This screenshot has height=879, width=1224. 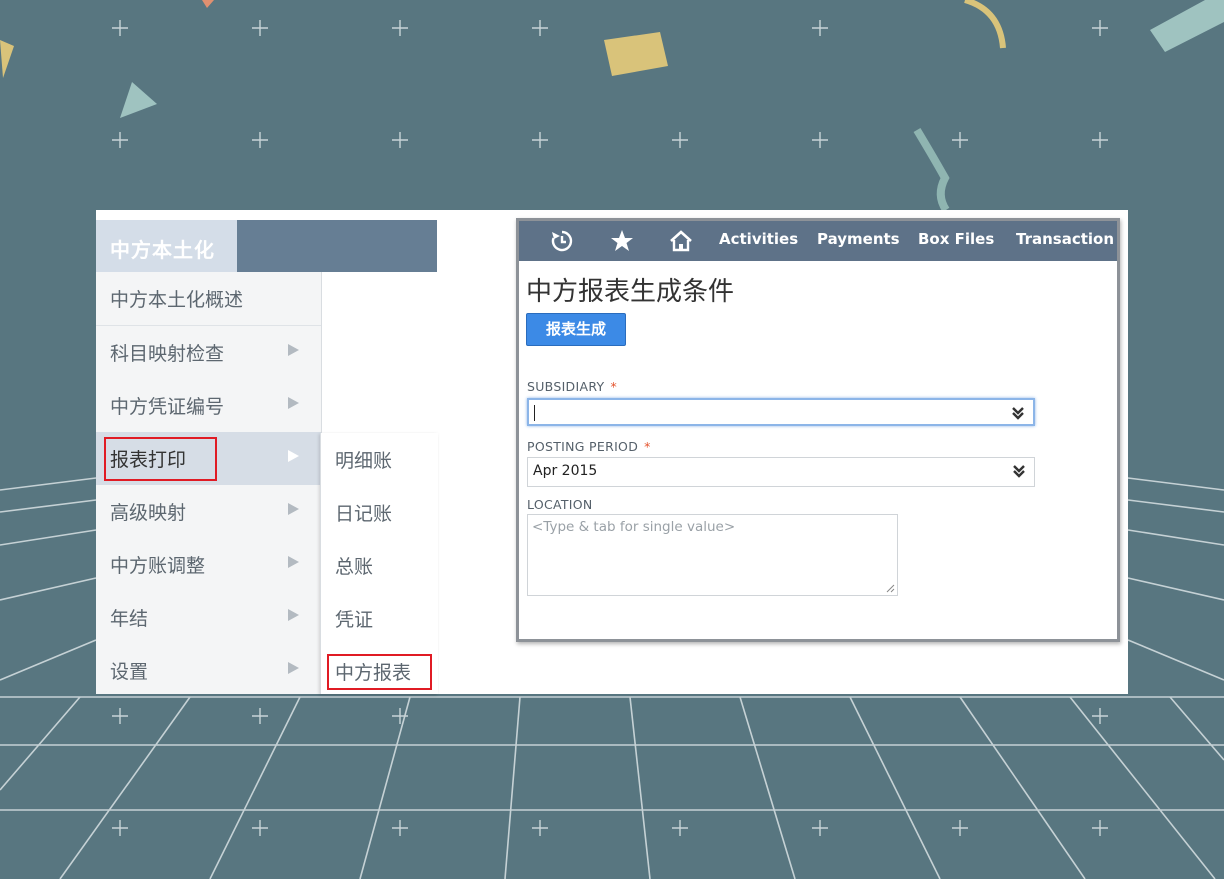 What do you see at coordinates (622, 241) in the screenshot?
I see `star-icon` at bounding box center [622, 241].